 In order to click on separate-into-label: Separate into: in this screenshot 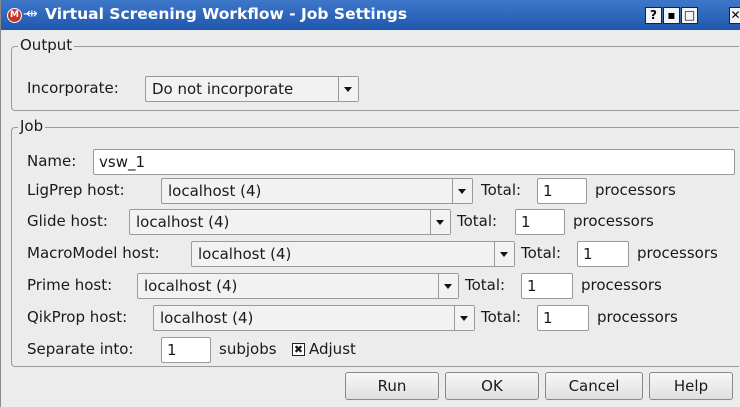, I will do `click(80, 349)`.